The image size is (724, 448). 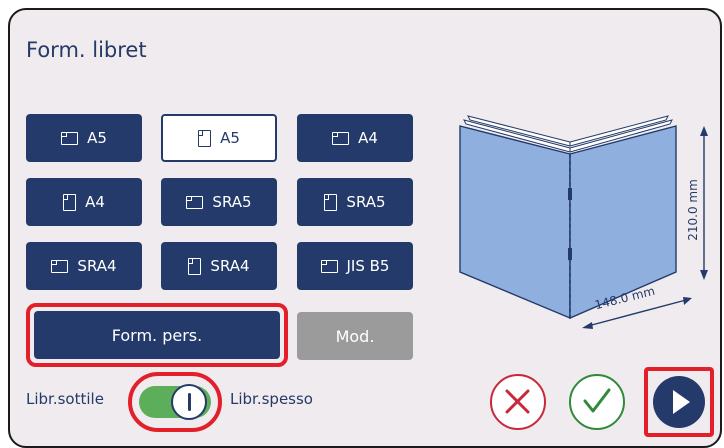 I want to click on close-icon, so click(x=517, y=401).